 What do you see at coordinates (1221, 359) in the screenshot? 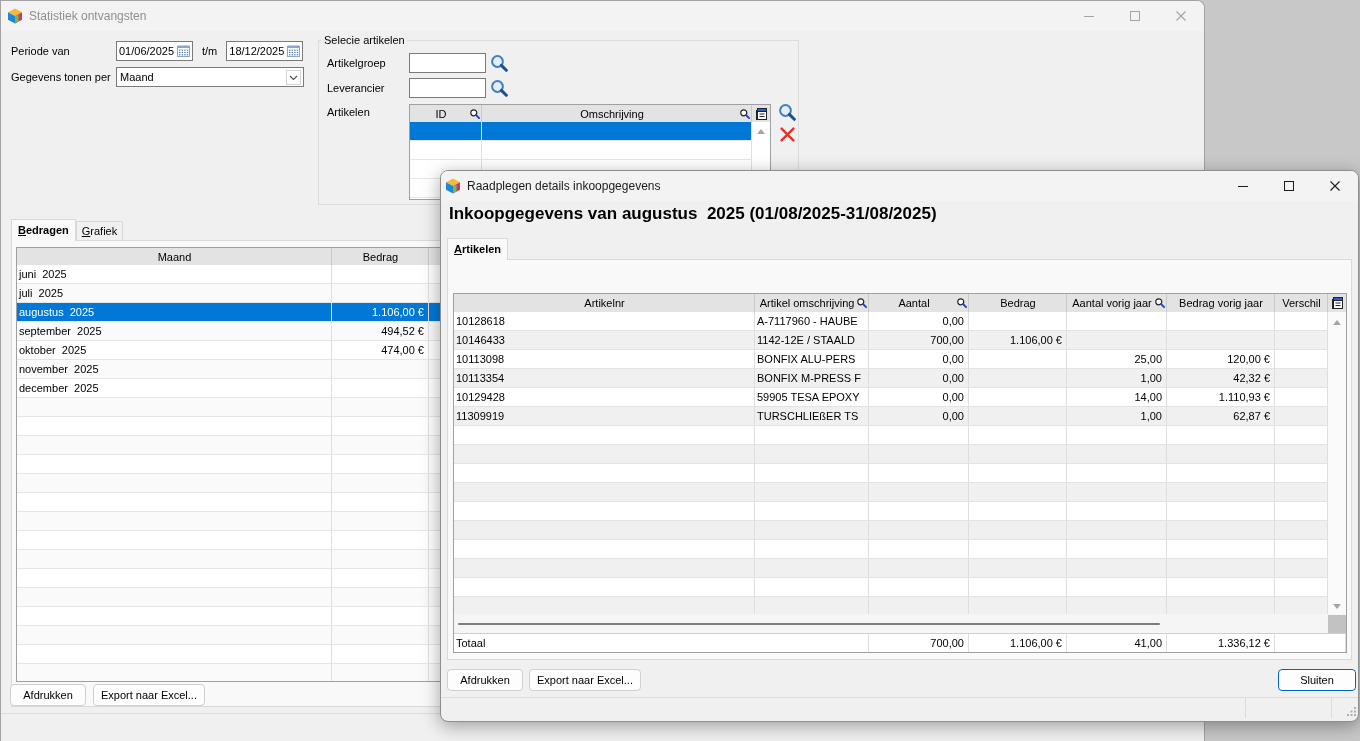
I see `table-cell: 120,00 €` at bounding box center [1221, 359].